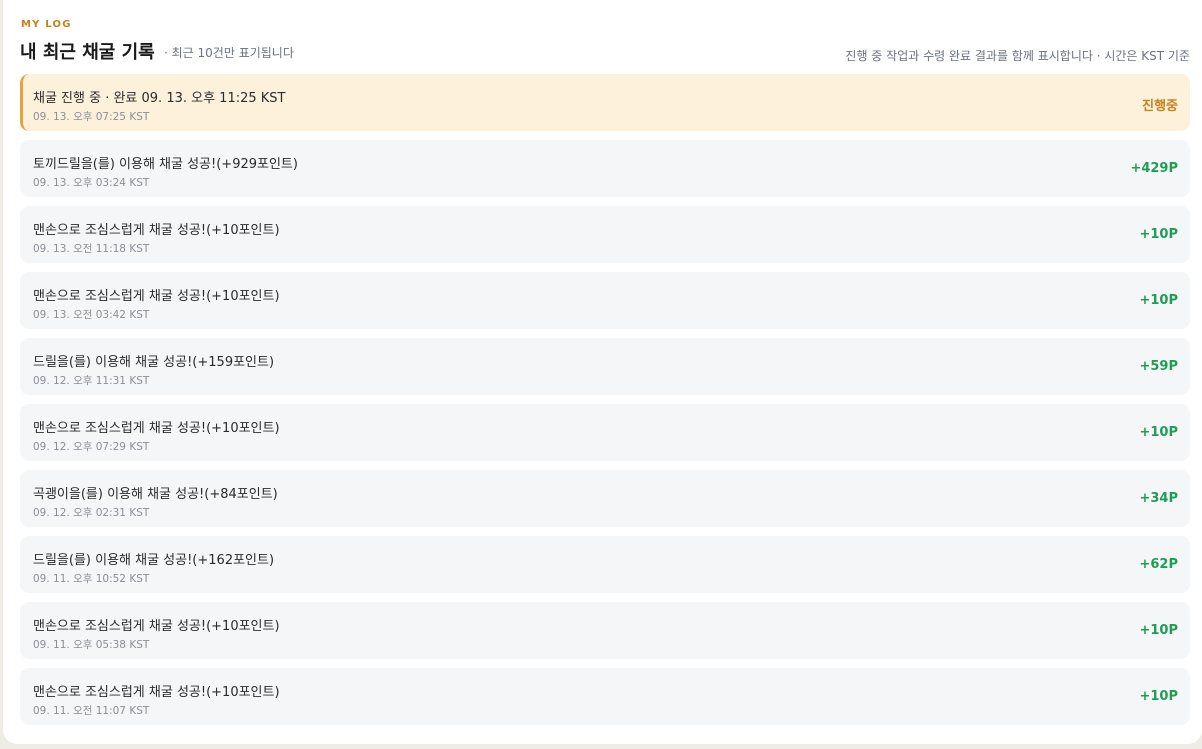 Image resolution: width=1202 pixels, height=749 pixels. Describe the element at coordinates (91, 579) in the screenshot. I see `log-row-time: 09. 11. 오후 10:52 KST` at that location.